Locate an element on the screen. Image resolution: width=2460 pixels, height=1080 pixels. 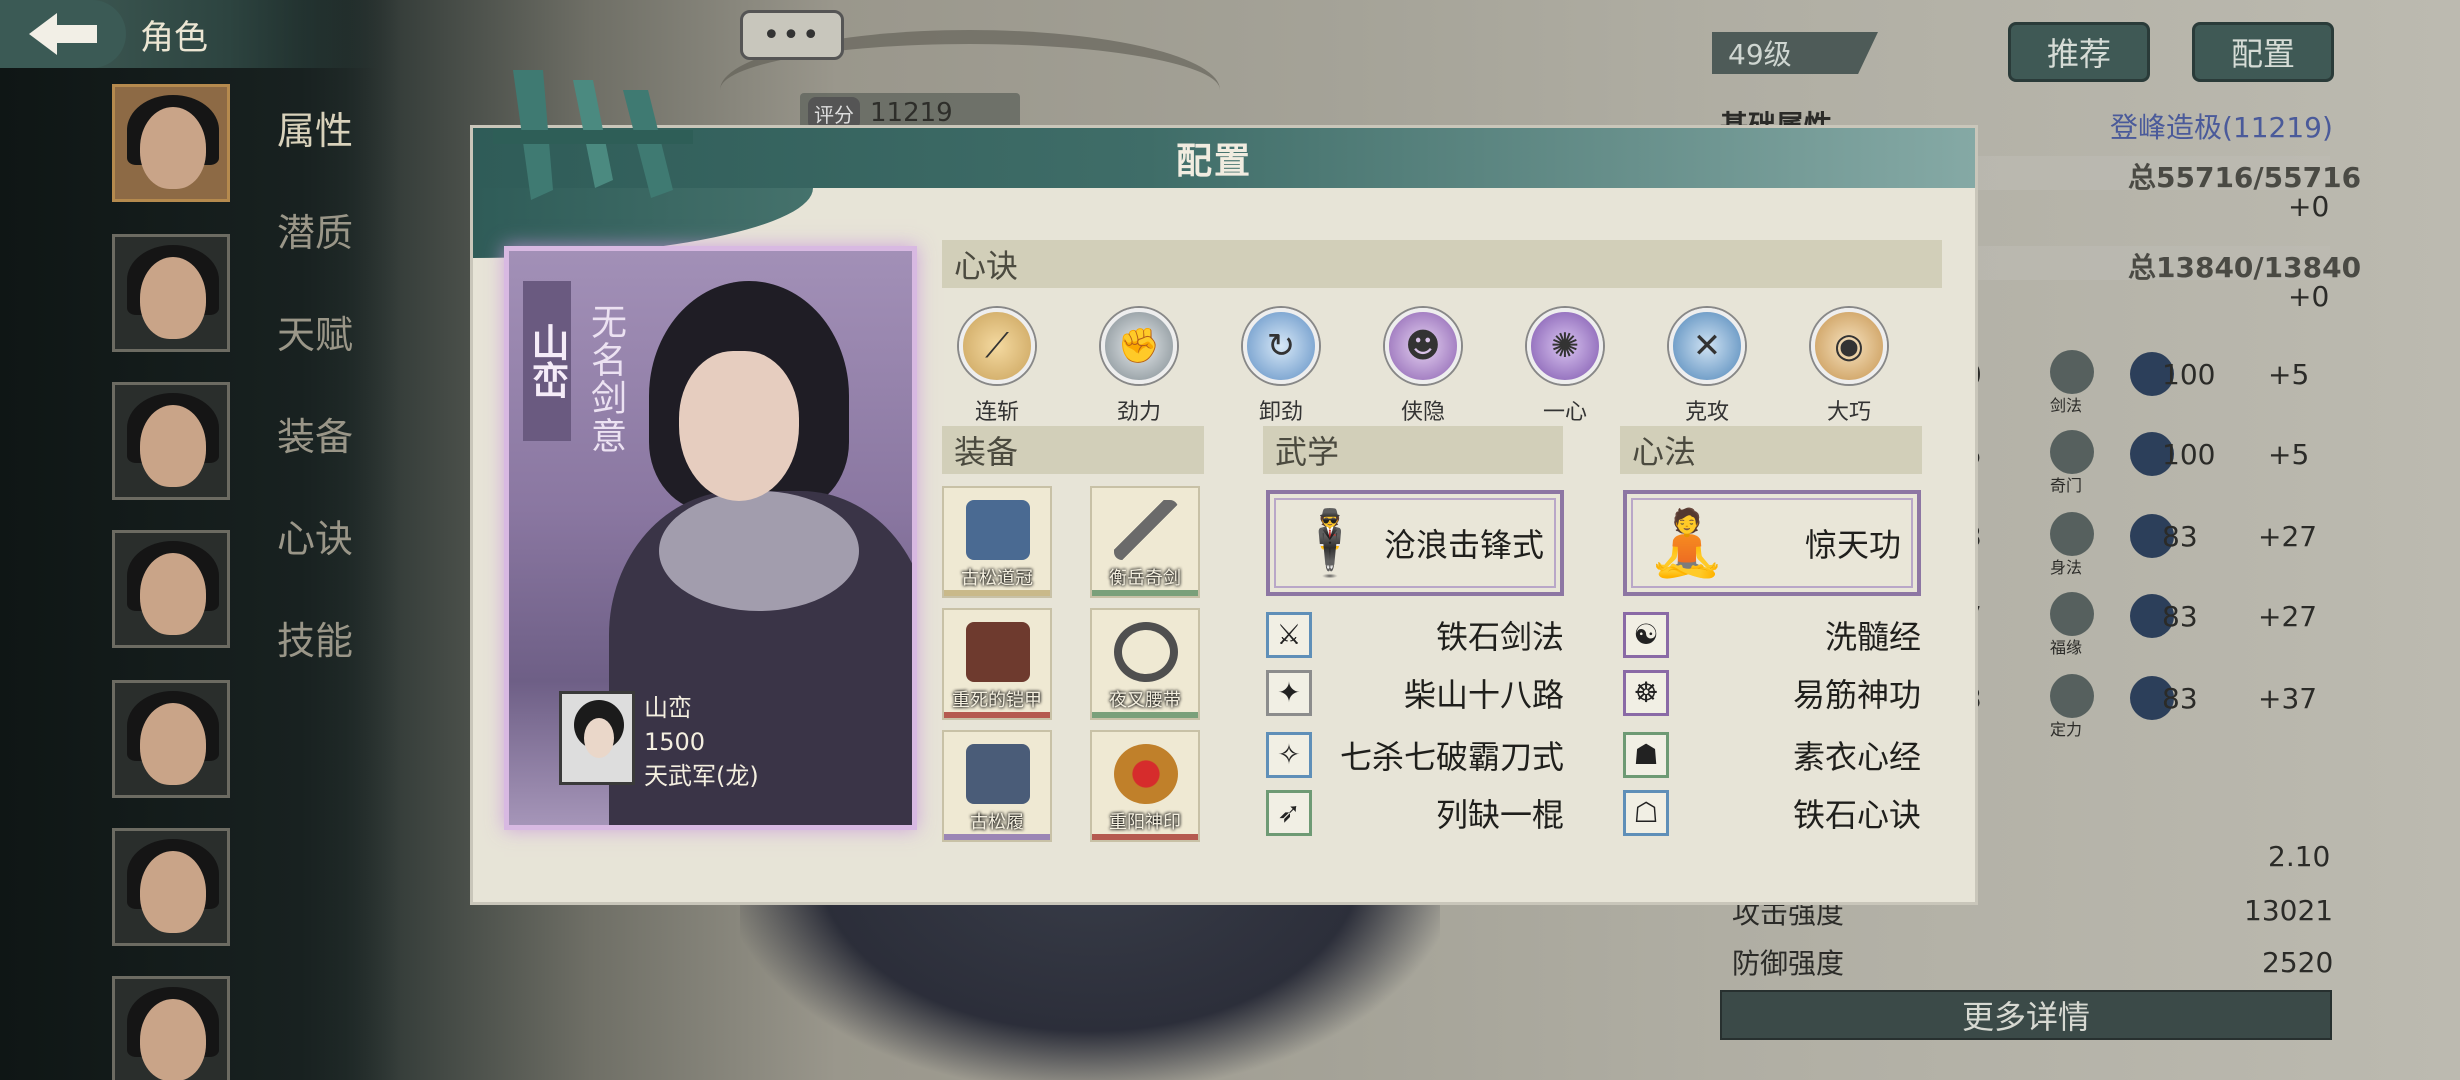
character-power: 1500 is located at coordinates (675, 742).